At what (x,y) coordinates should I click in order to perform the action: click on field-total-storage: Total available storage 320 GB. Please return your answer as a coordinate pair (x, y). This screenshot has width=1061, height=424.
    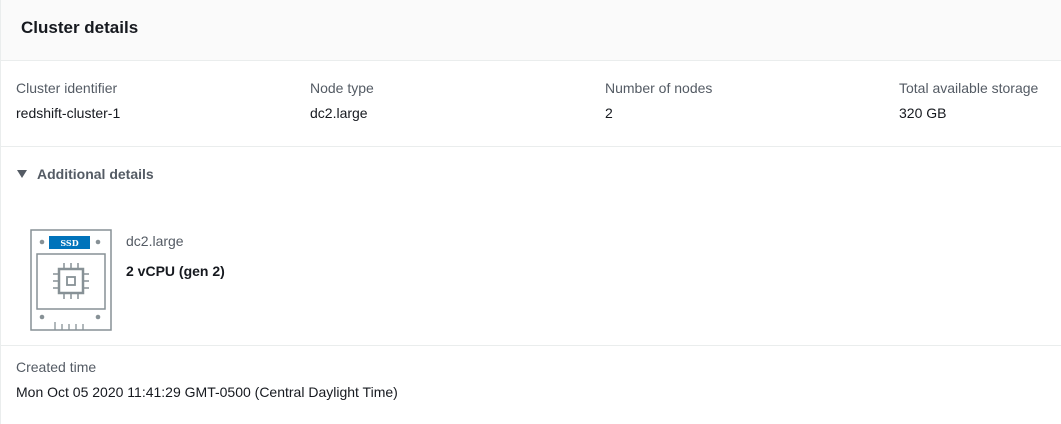
    Looking at the image, I should click on (968, 100).